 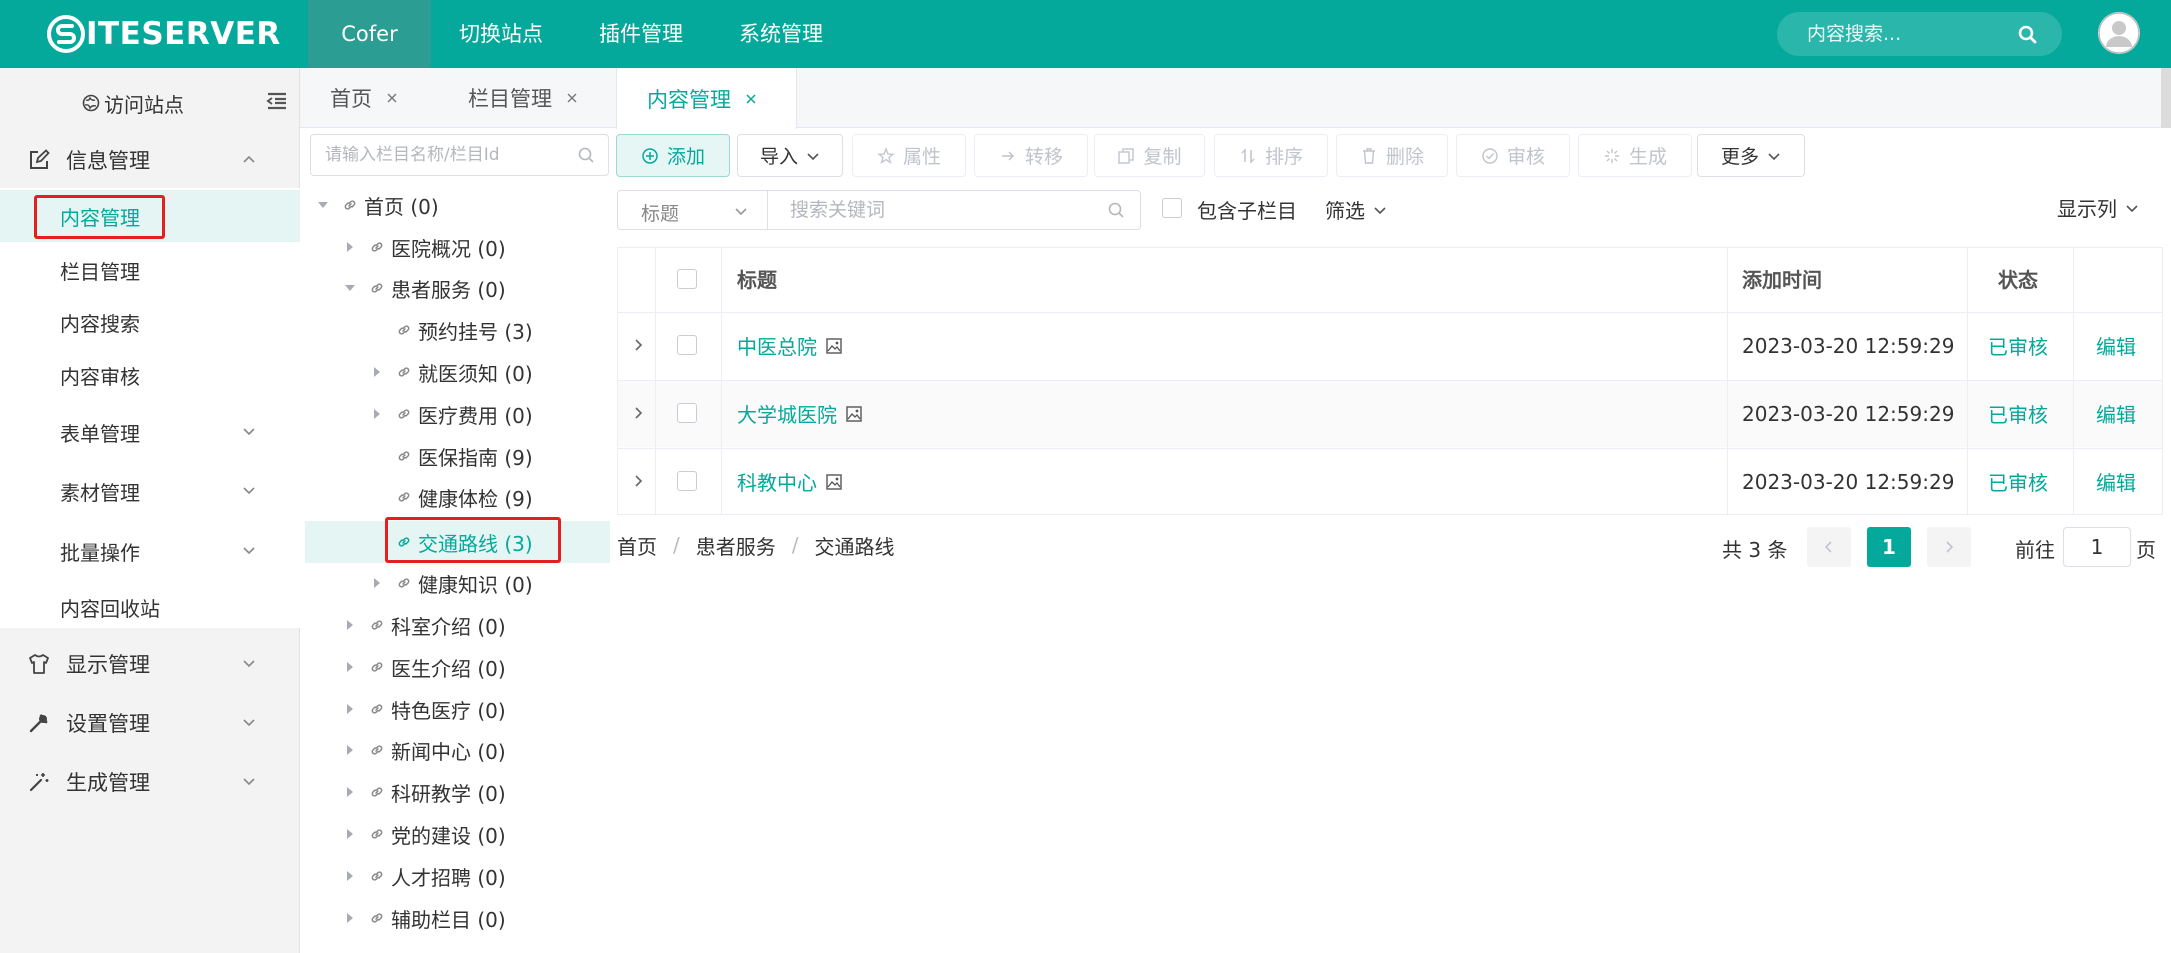 I want to click on sidebar-item-channel-management: 栏目管理, so click(x=150, y=270).